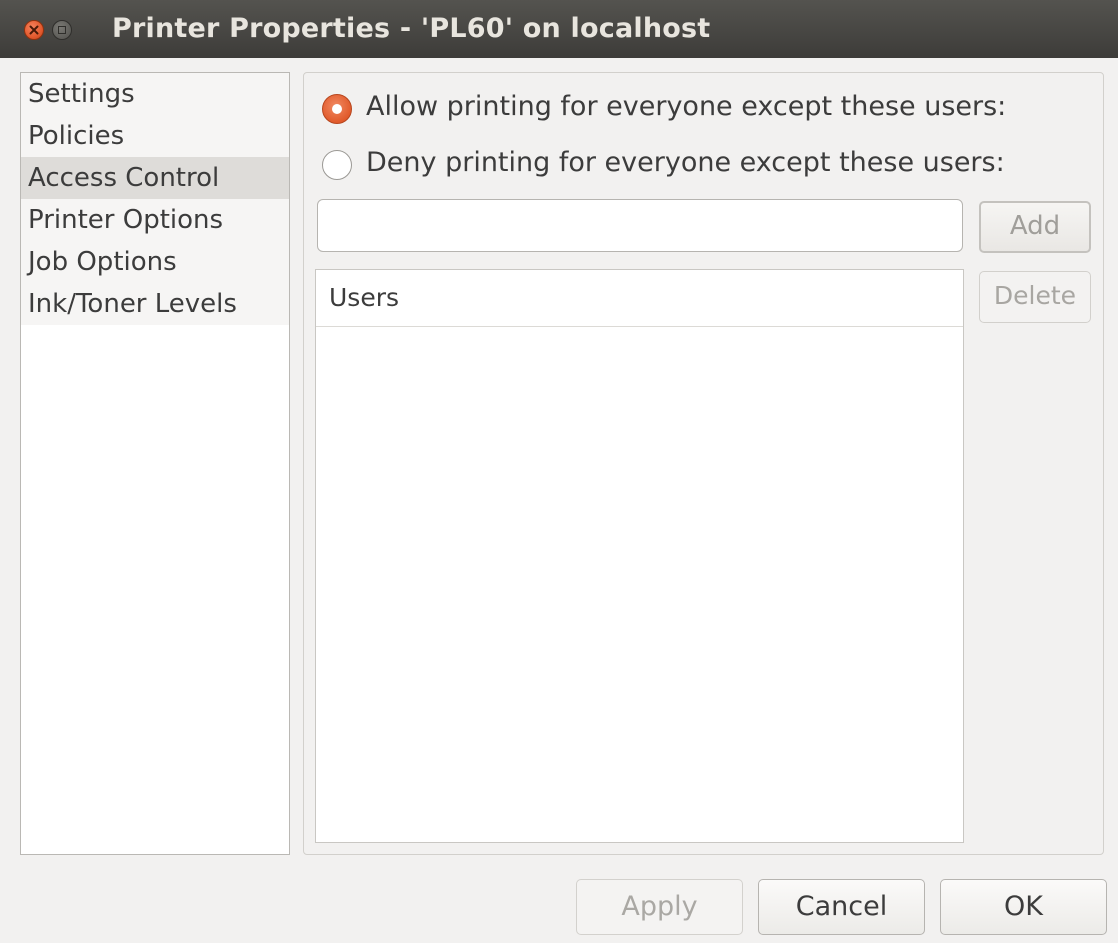 The height and width of the screenshot is (943, 1118). Describe the element at coordinates (640, 225) in the screenshot. I see `user-name-input` at that location.